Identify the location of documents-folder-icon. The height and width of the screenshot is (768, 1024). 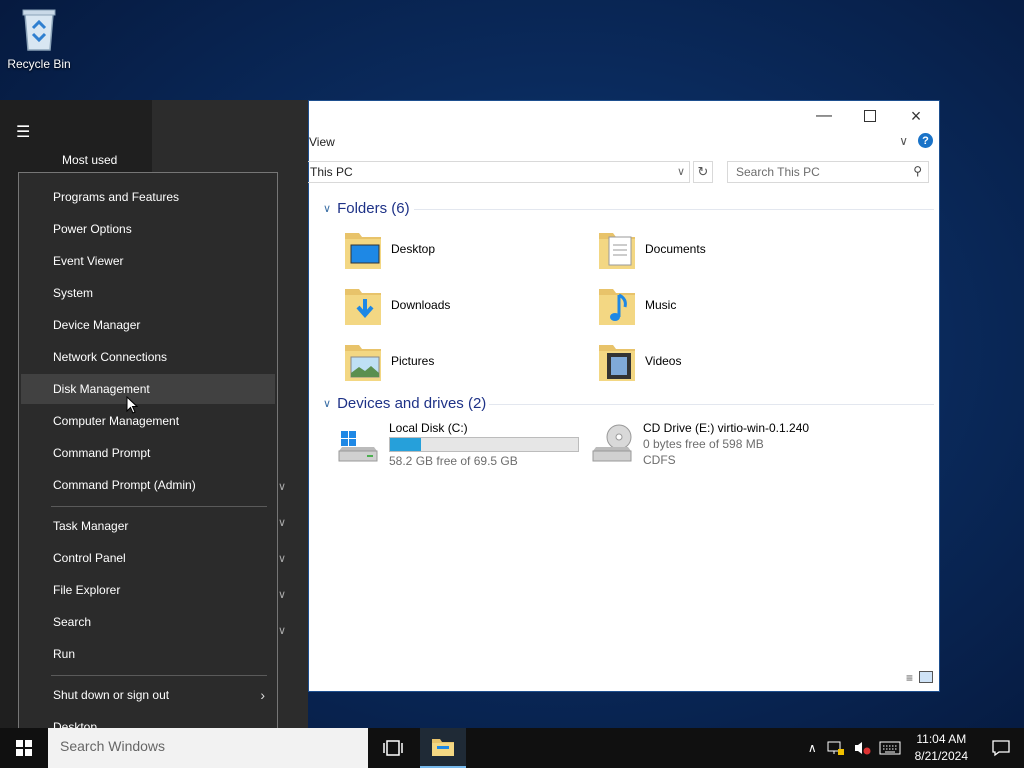
(617, 251).